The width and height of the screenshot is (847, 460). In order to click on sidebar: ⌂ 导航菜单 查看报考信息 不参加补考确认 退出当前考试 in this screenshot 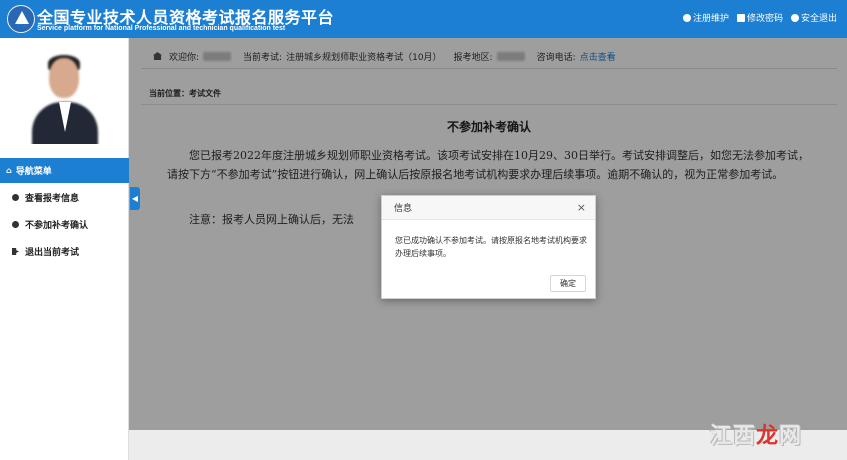, I will do `click(64, 249)`.